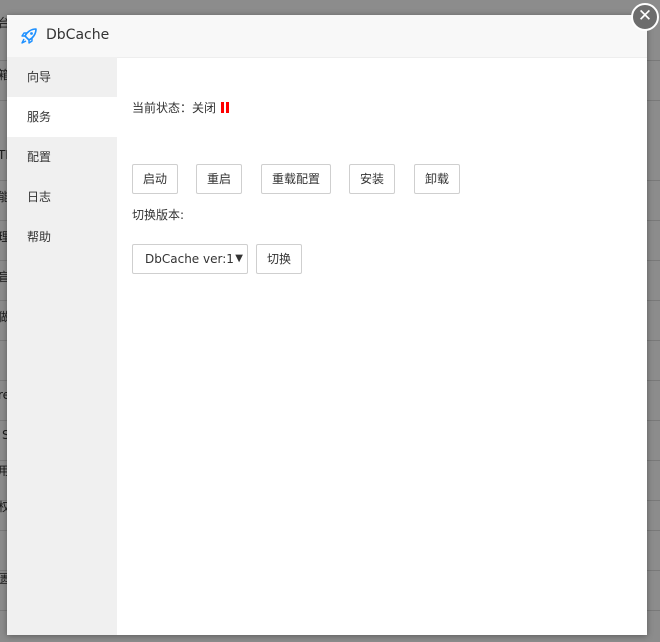  What do you see at coordinates (437, 179) in the screenshot?
I see `uninstall-button: 卸载` at bounding box center [437, 179].